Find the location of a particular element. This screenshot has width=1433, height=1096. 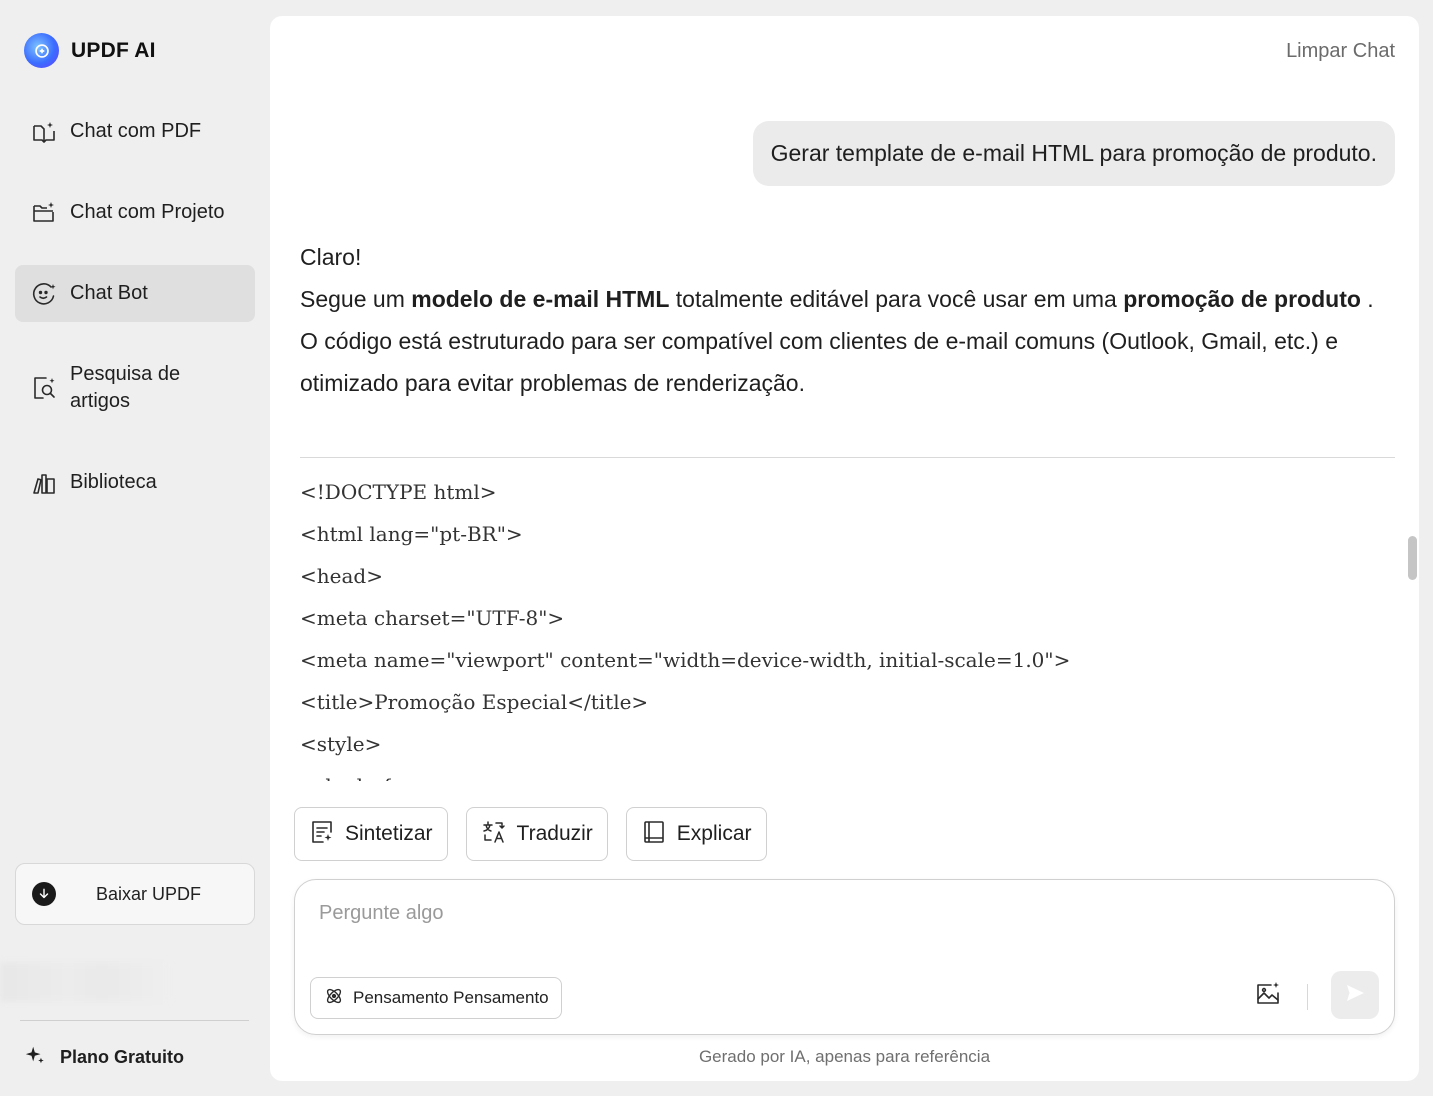

plan-label: Plano Gratuito is located at coordinates (122, 1057).